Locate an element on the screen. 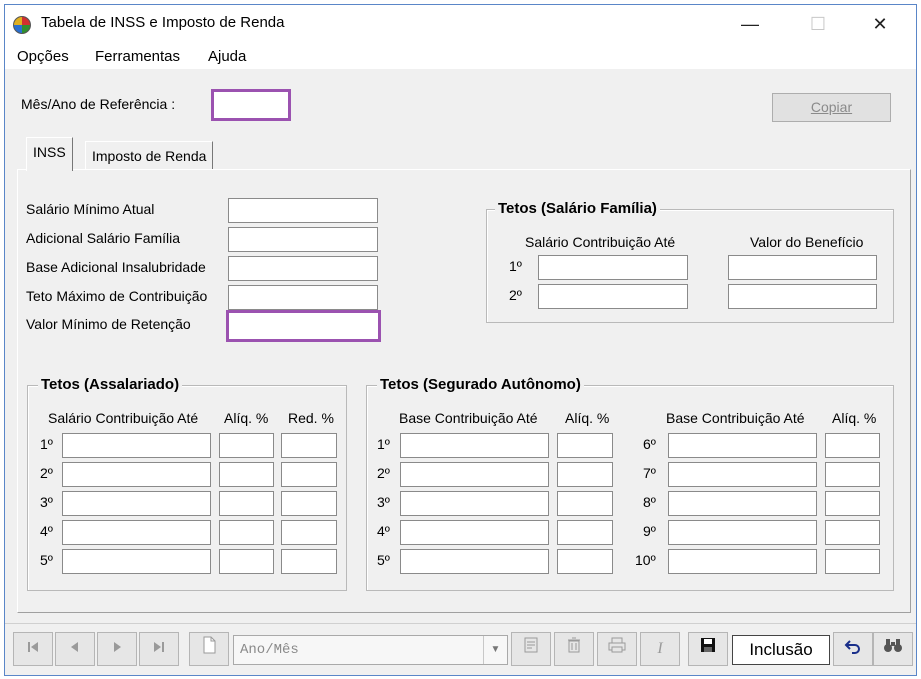 This screenshot has width=921, height=679. autonomo-col-base: Base Contribuição Até is located at coordinates (468, 418).